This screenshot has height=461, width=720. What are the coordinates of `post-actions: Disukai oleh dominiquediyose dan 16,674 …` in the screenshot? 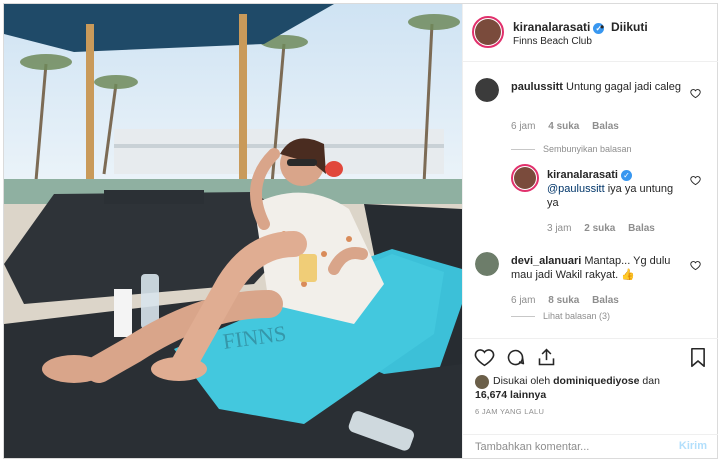 It's located at (590, 386).